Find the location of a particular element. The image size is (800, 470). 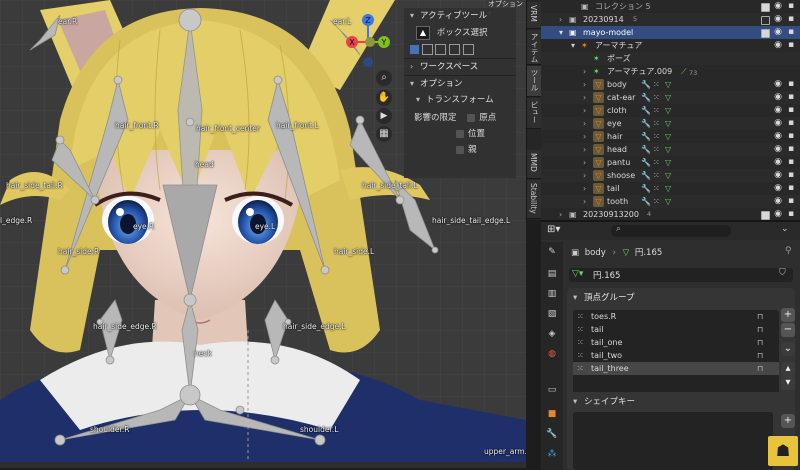

tab-vrm: VRM is located at coordinates (534, 15).